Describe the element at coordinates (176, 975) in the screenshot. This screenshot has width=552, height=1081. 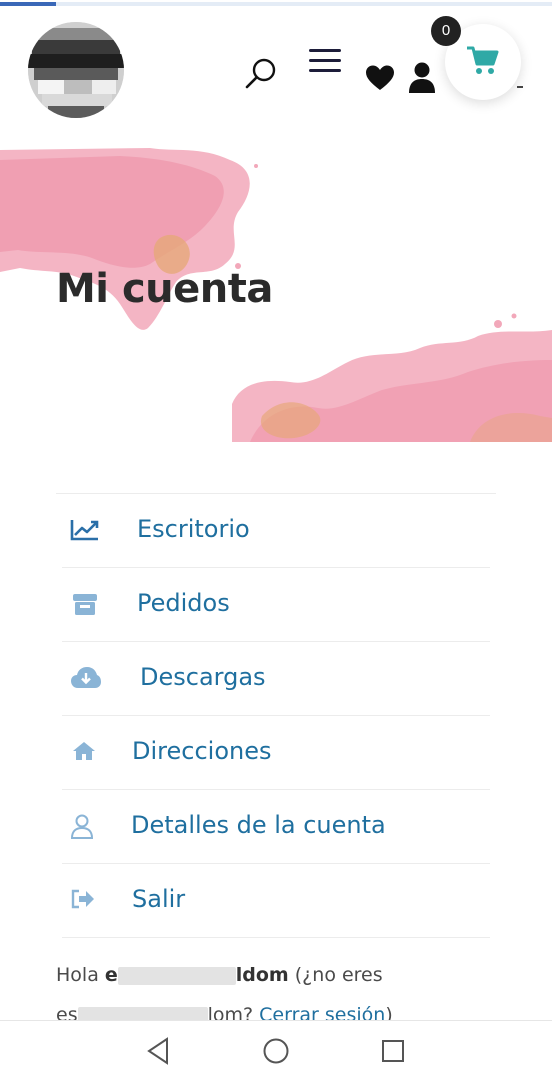
I see `redacted-username` at that location.